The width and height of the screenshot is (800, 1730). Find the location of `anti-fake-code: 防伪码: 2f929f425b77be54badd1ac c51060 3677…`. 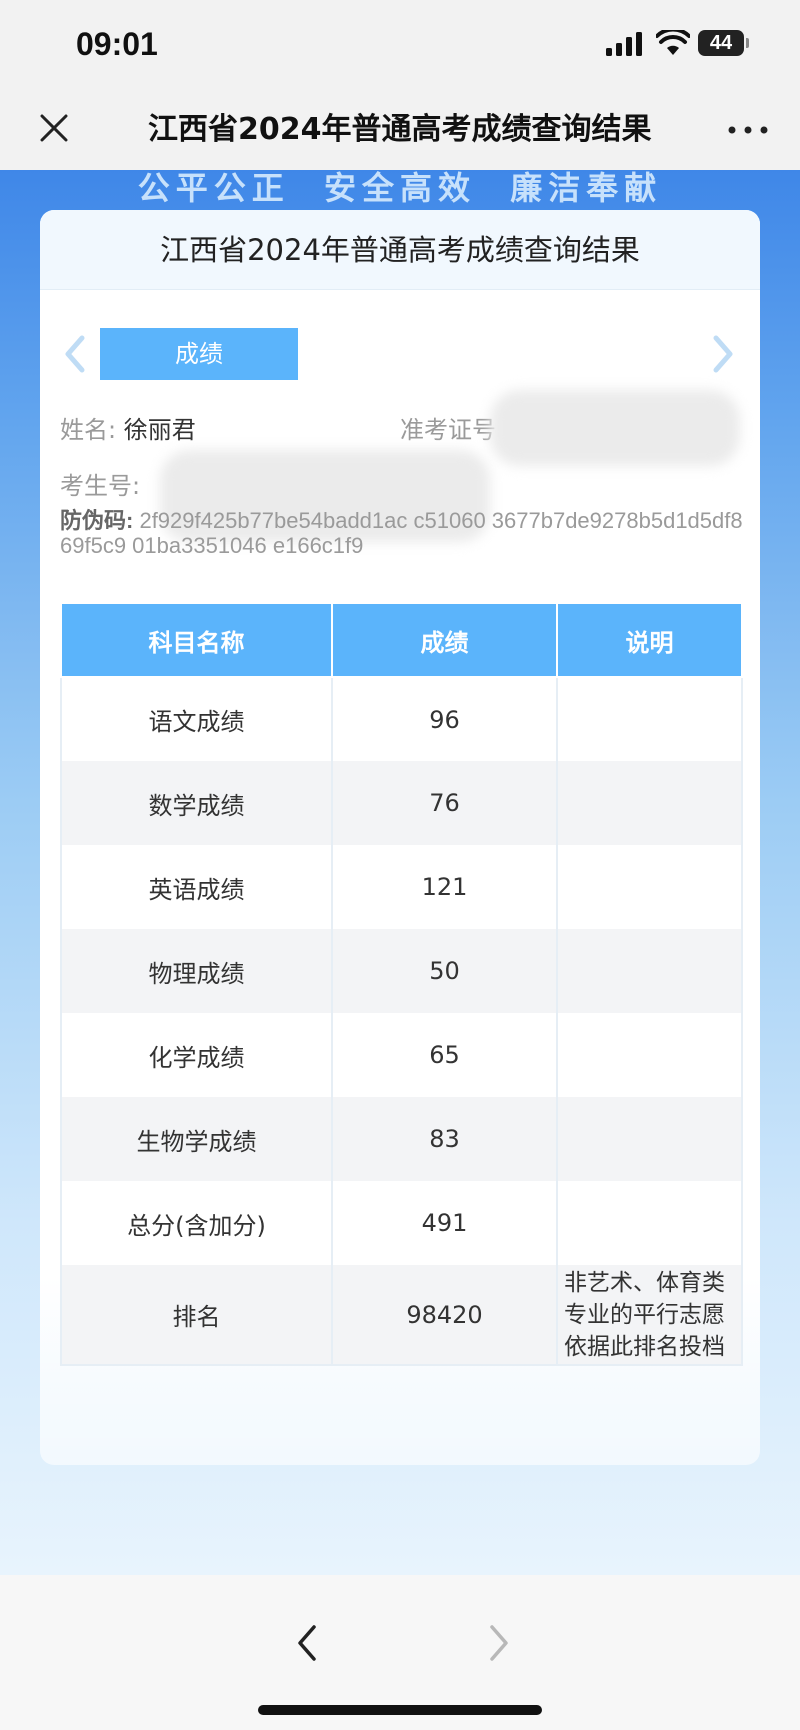

anti-fake-code: 防伪码: 2f929f425b77be54badd1ac c51060 3677… is located at coordinates (405, 533).